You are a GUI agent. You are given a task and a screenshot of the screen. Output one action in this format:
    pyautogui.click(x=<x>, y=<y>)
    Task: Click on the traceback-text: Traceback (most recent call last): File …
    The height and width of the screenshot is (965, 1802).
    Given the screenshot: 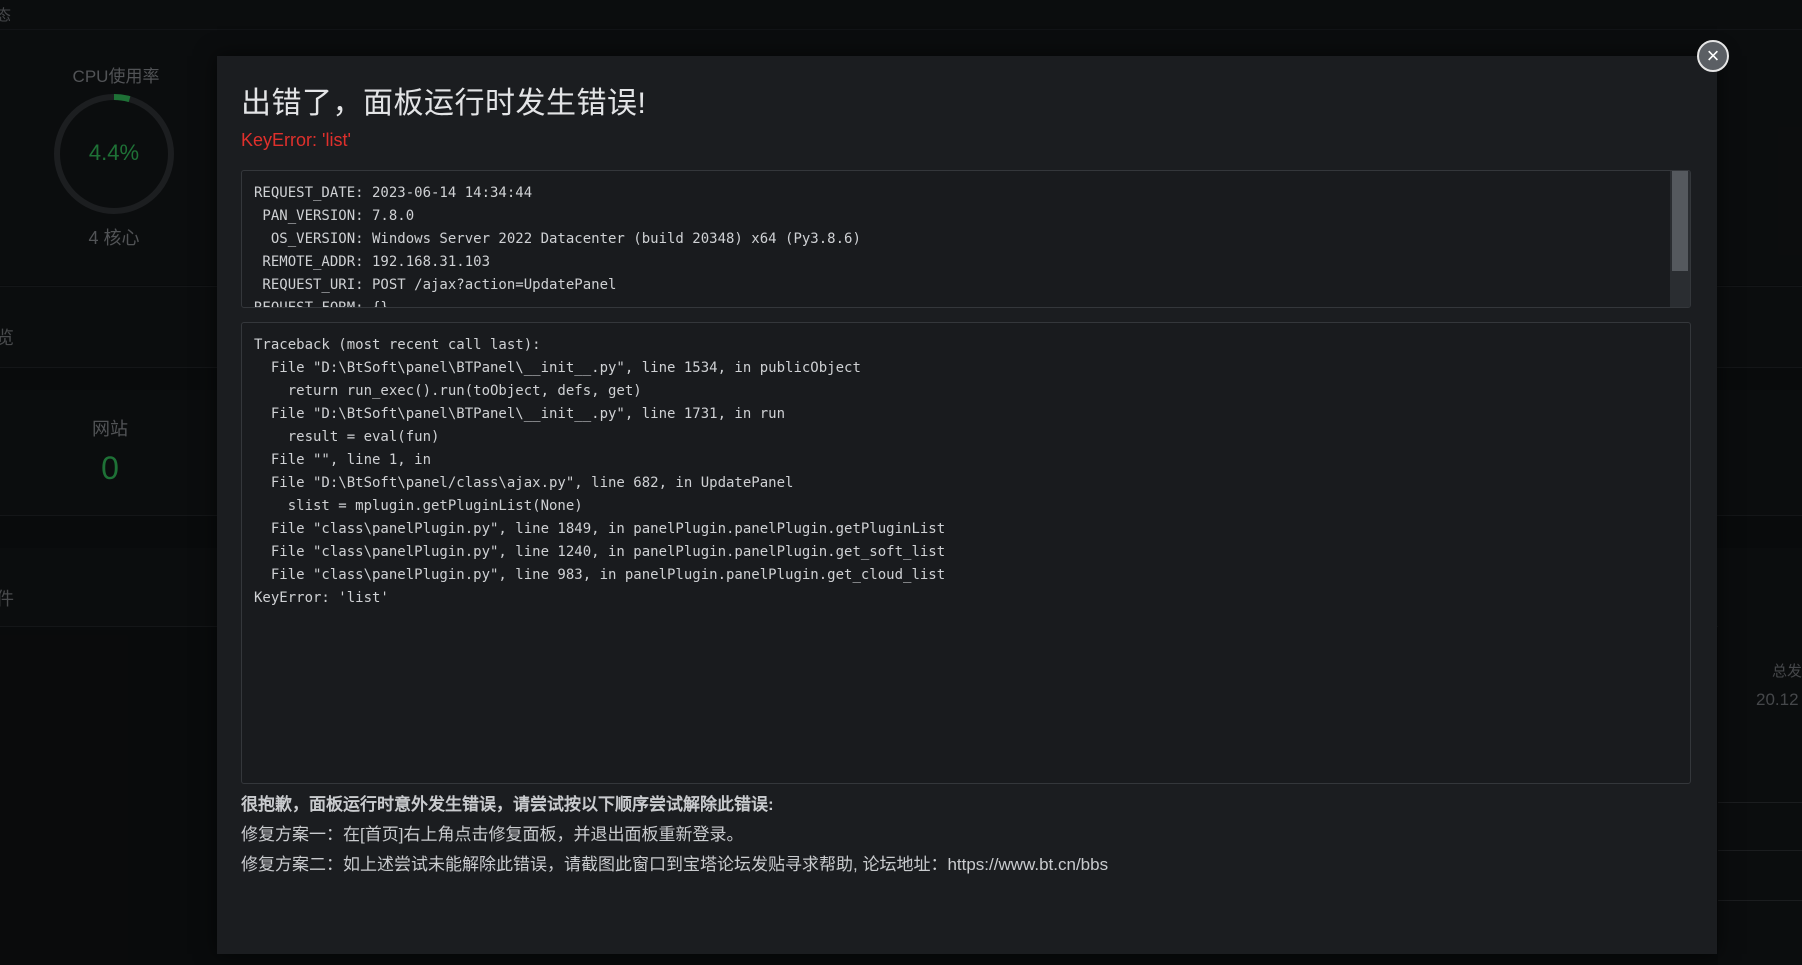 What is the action you would take?
    pyautogui.click(x=600, y=471)
    